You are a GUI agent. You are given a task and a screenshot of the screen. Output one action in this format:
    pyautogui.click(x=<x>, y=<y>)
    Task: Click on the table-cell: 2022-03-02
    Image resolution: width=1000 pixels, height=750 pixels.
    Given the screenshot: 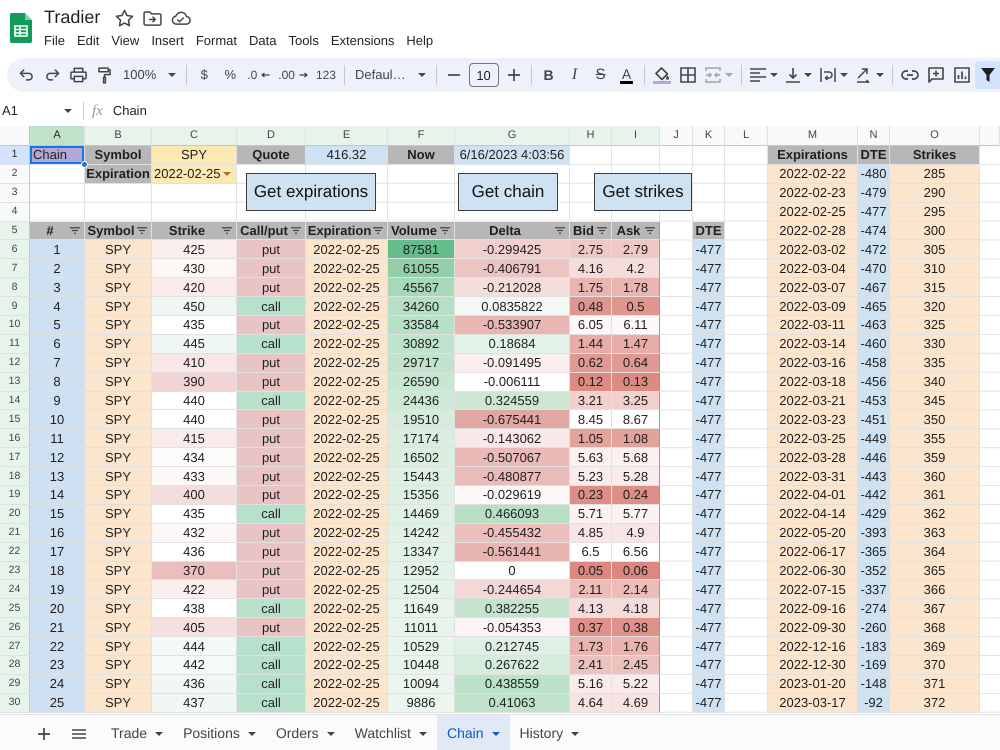 What is the action you would take?
    pyautogui.click(x=813, y=250)
    